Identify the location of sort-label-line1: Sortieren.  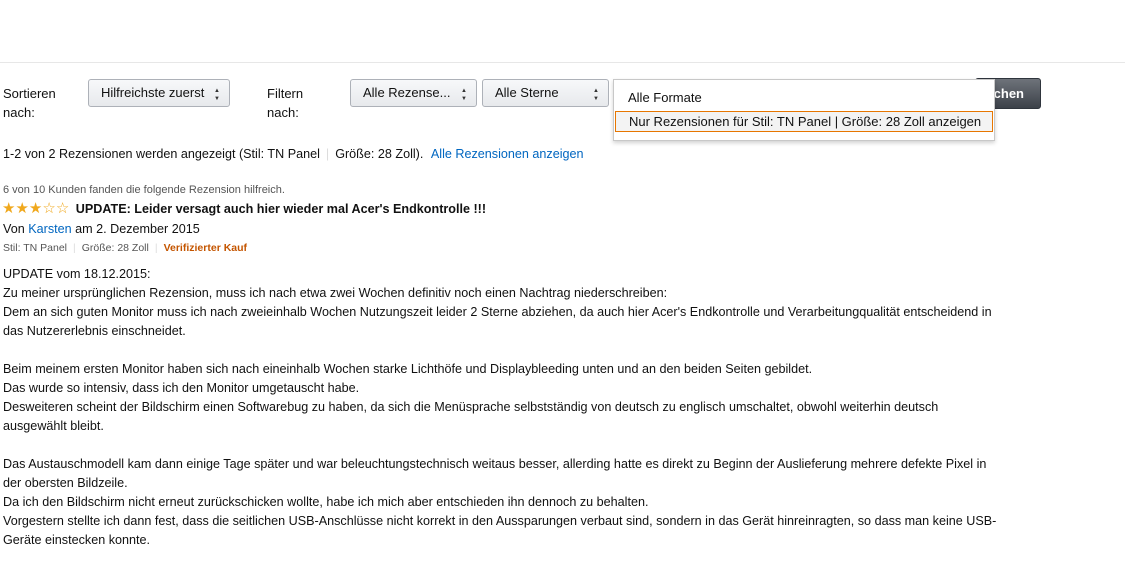
(29, 93).